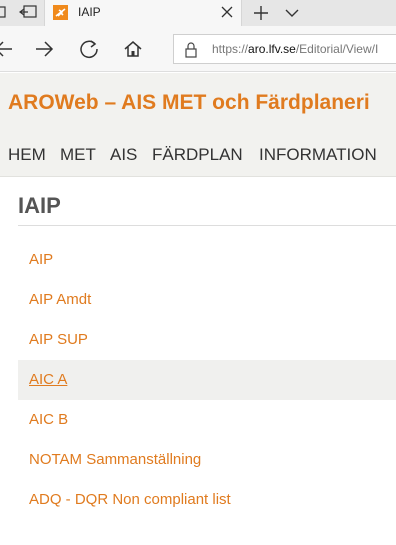  I want to click on tab-preview-icon, so click(4, 12).